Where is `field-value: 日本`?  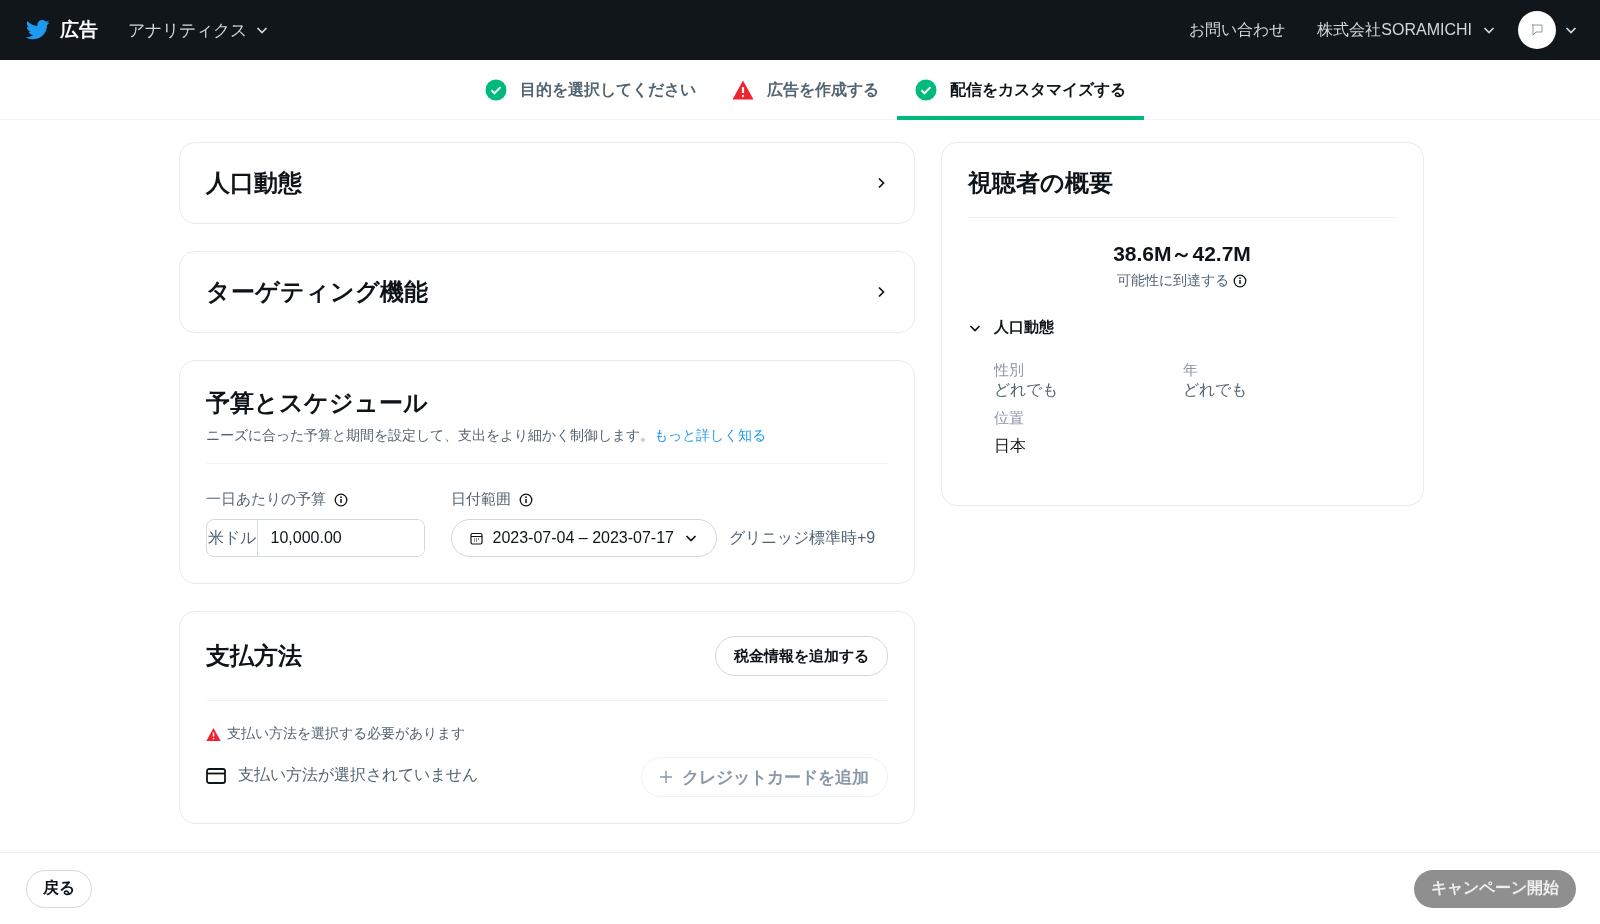 field-value: 日本 is located at coordinates (1010, 446).